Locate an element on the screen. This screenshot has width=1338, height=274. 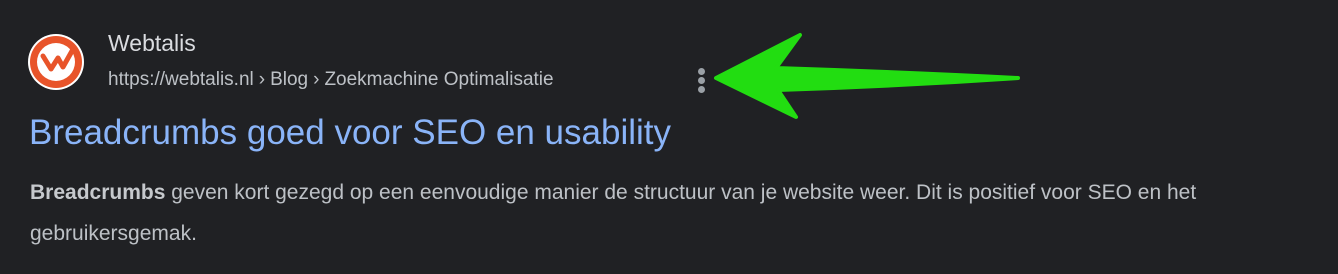
webtalis-logo-icon is located at coordinates (56, 62).